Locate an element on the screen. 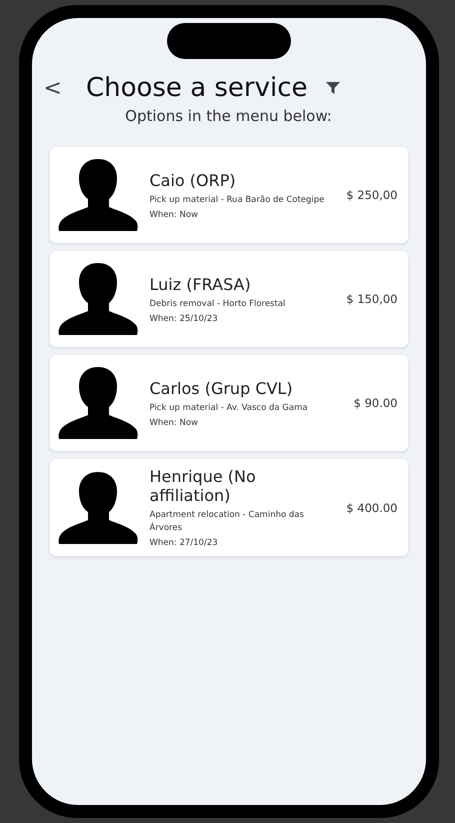 The height and width of the screenshot is (823, 455). service-description: Pick up material - Av. Vasco da Gama is located at coordinates (229, 408).